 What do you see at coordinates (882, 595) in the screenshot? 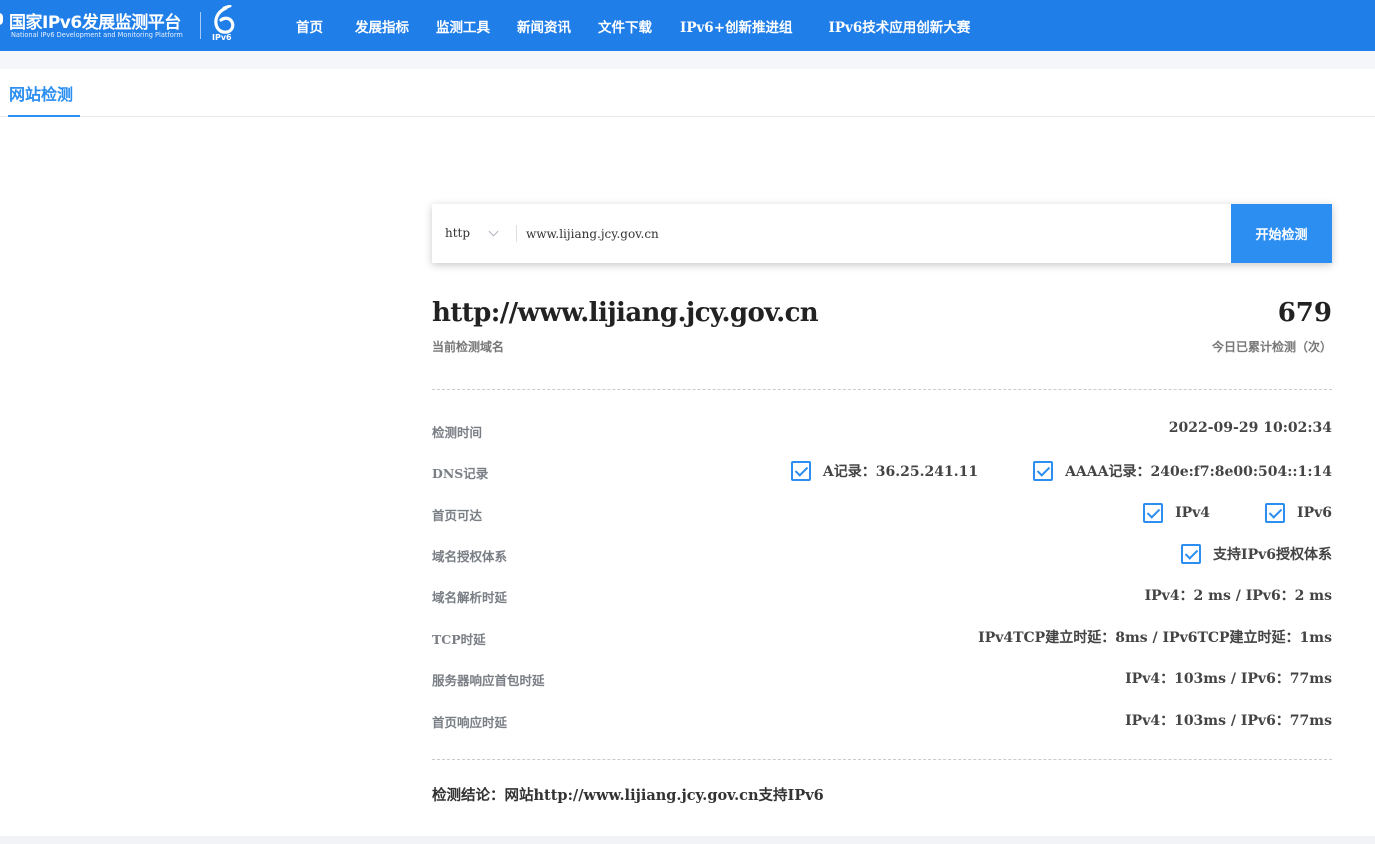
I see `row-dns-resolve-latency: 域名解析时延 IPv4：2 ms / IPv6：2 ms` at bounding box center [882, 595].